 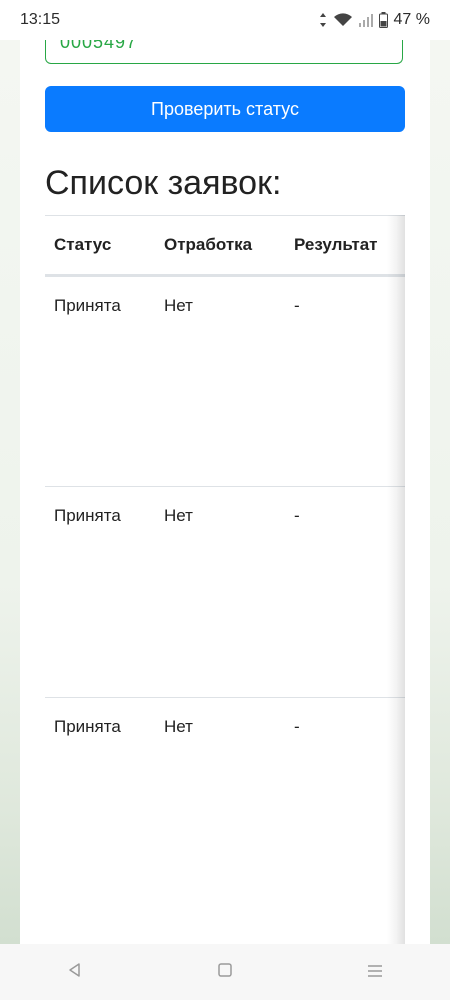 What do you see at coordinates (323, 20) in the screenshot?
I see `data-arrows-icon` at bounding box center [323, 20].